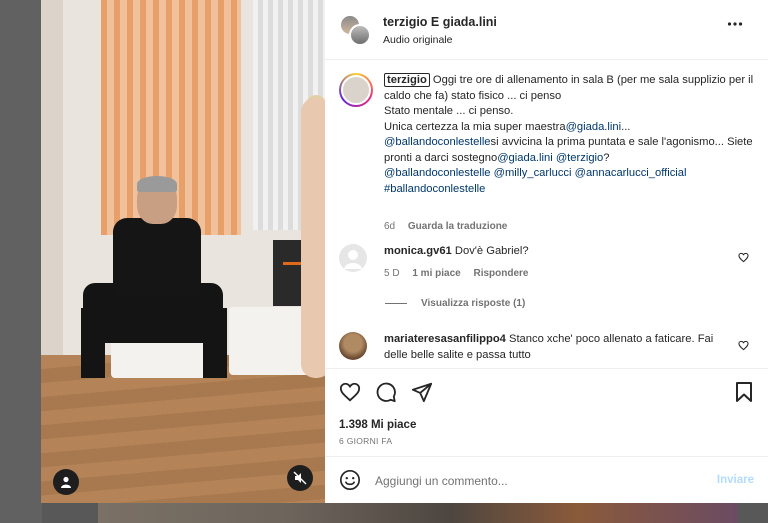 The image size is (768, 523). What do you see at coordinates (437, 142) in the screenshot?
I see `mention-link: @ballandoconlestelle` at bounding box center [437, 142].